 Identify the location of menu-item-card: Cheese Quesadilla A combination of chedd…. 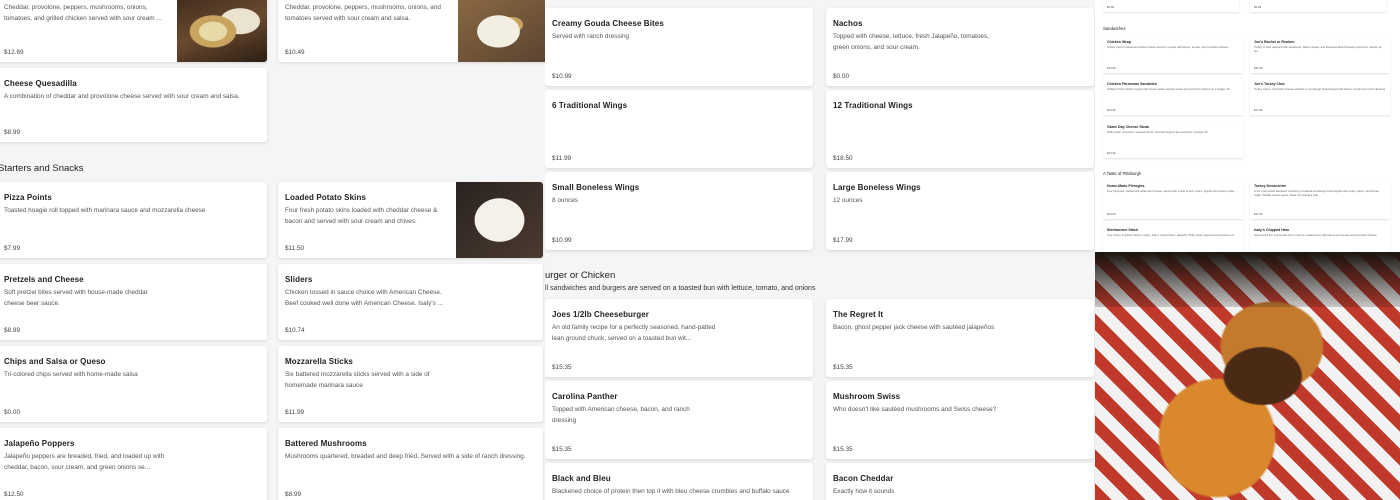
(133, 105).